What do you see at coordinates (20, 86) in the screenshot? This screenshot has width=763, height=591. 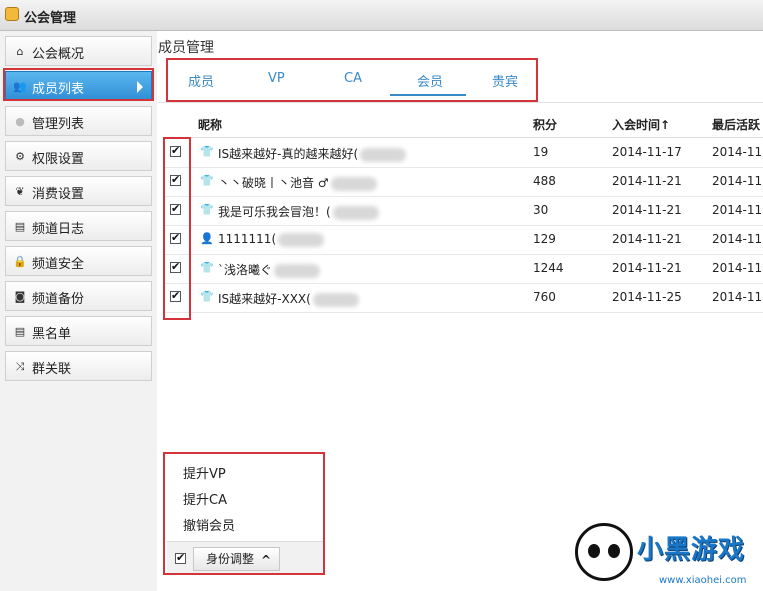 I see `users-icon: 👥` at bounding box center [20, 86].